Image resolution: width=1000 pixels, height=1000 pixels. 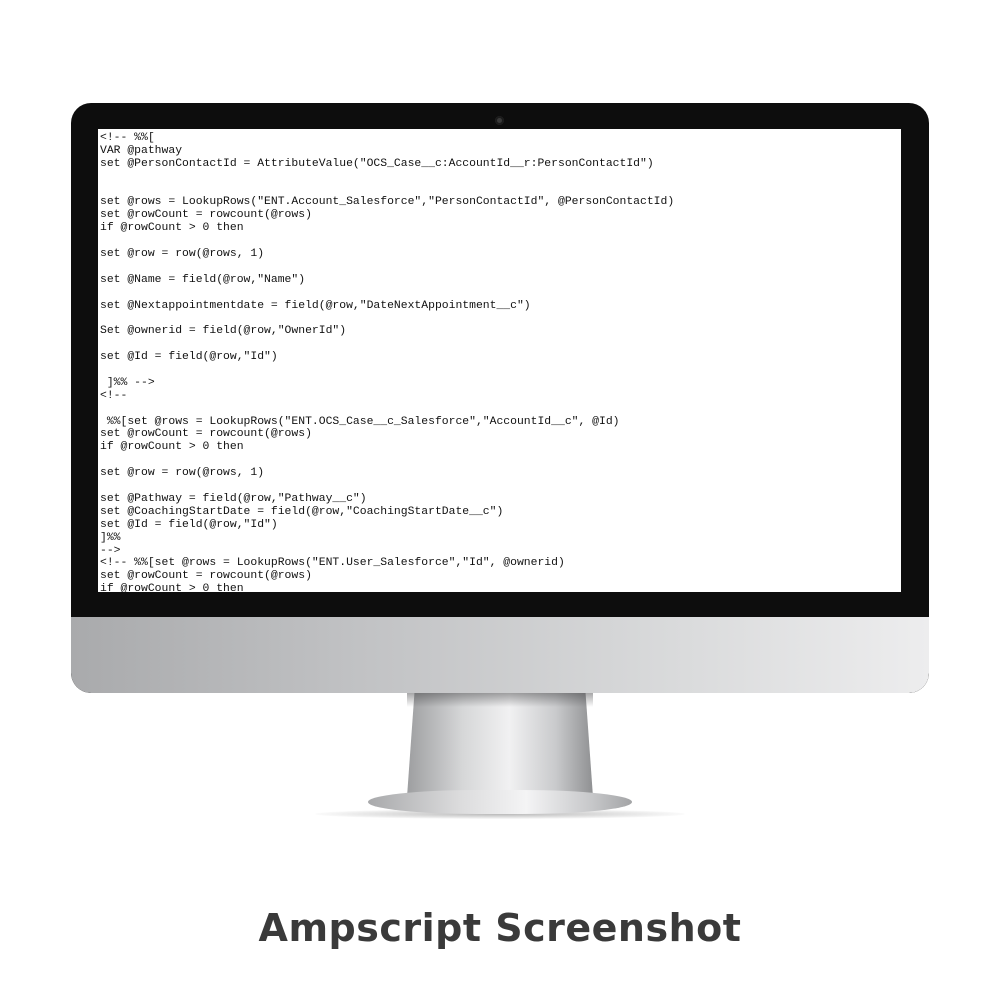 I want to click on monitor-stand-base, so click(x=500, y=802).